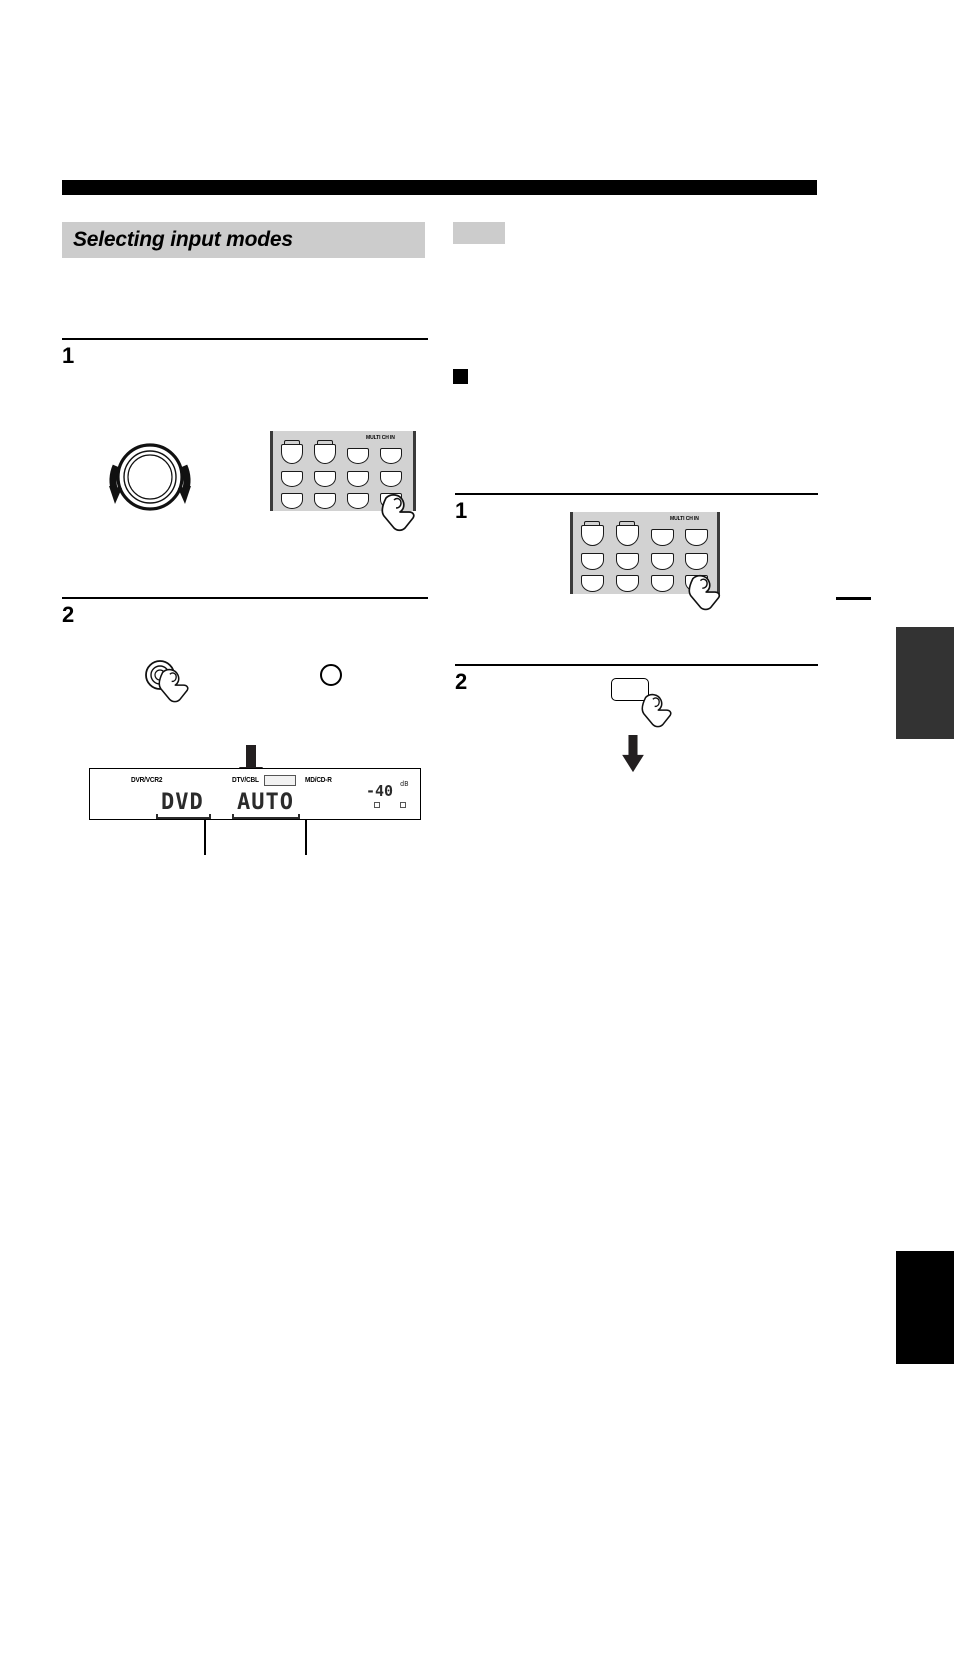 This screenshot has width=954, height=1656. I want to click on display-mode-text: AUTO, so click(265, 802).